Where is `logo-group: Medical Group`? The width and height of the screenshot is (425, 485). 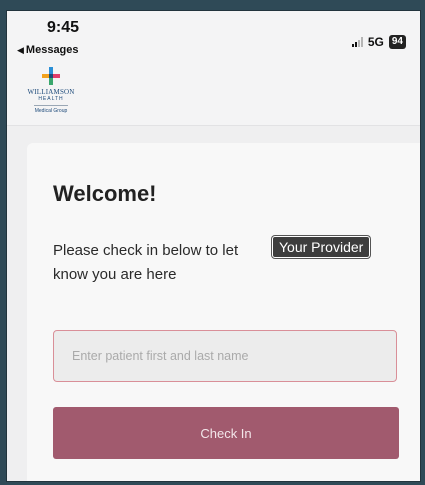
logo-group: Medical Group is located at coordinates (51, 111).